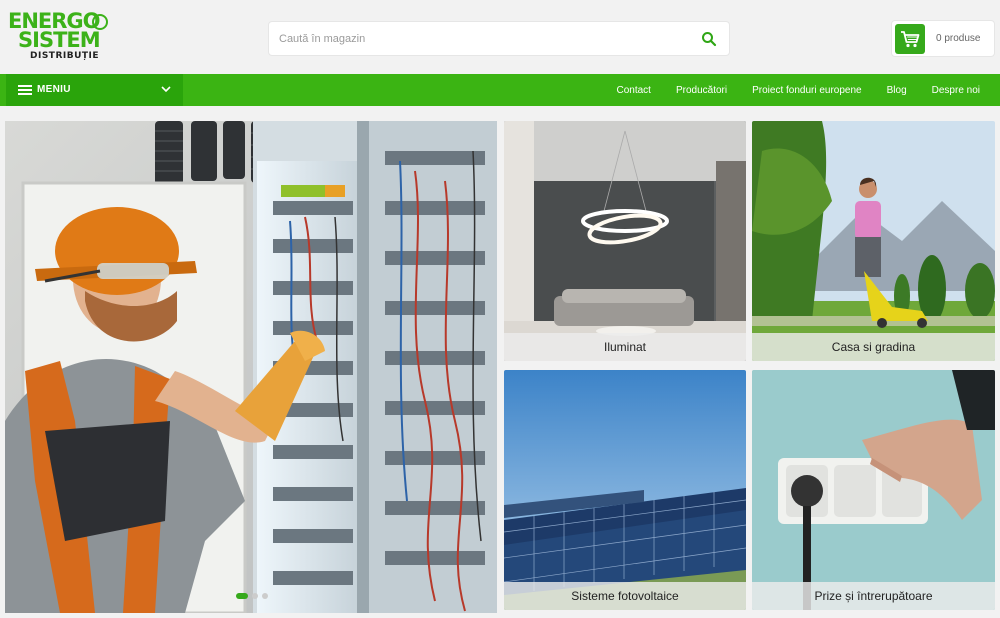  What do you see at coordinates (956, 90) in the screenshot?
I see `nav-link-despre-noi: Despre noi` at bounding box center [956, 90].